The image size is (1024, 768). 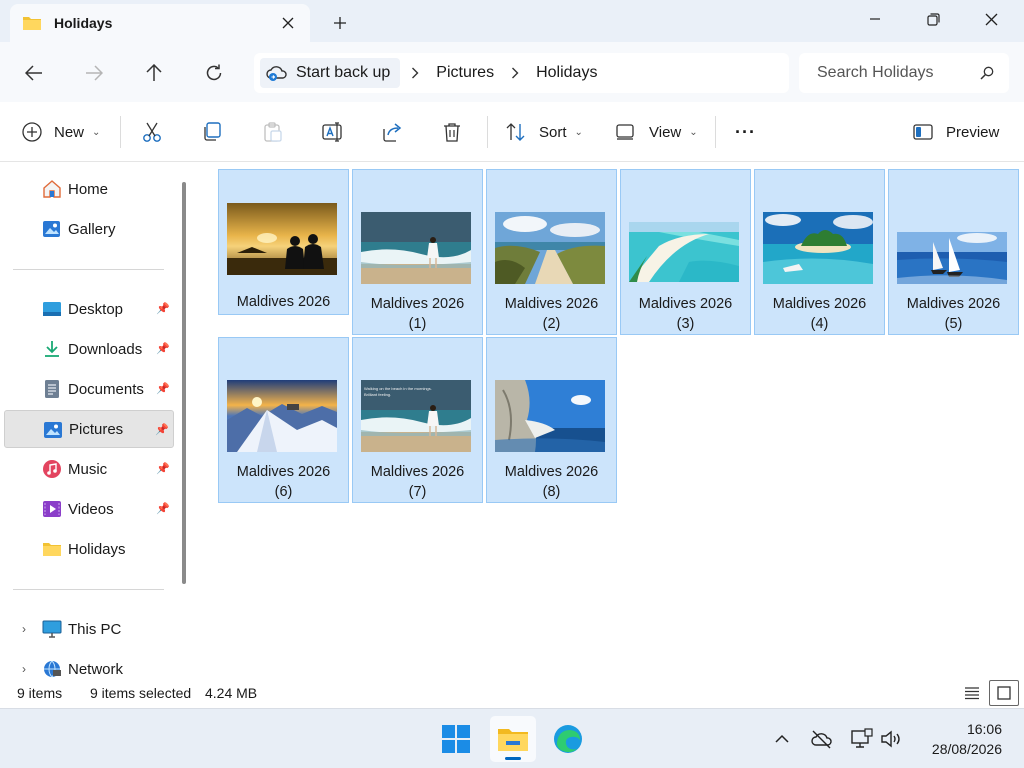 I want to click on sidebar-item-pictures: Pictures 📌, so click(x=89, y=429).